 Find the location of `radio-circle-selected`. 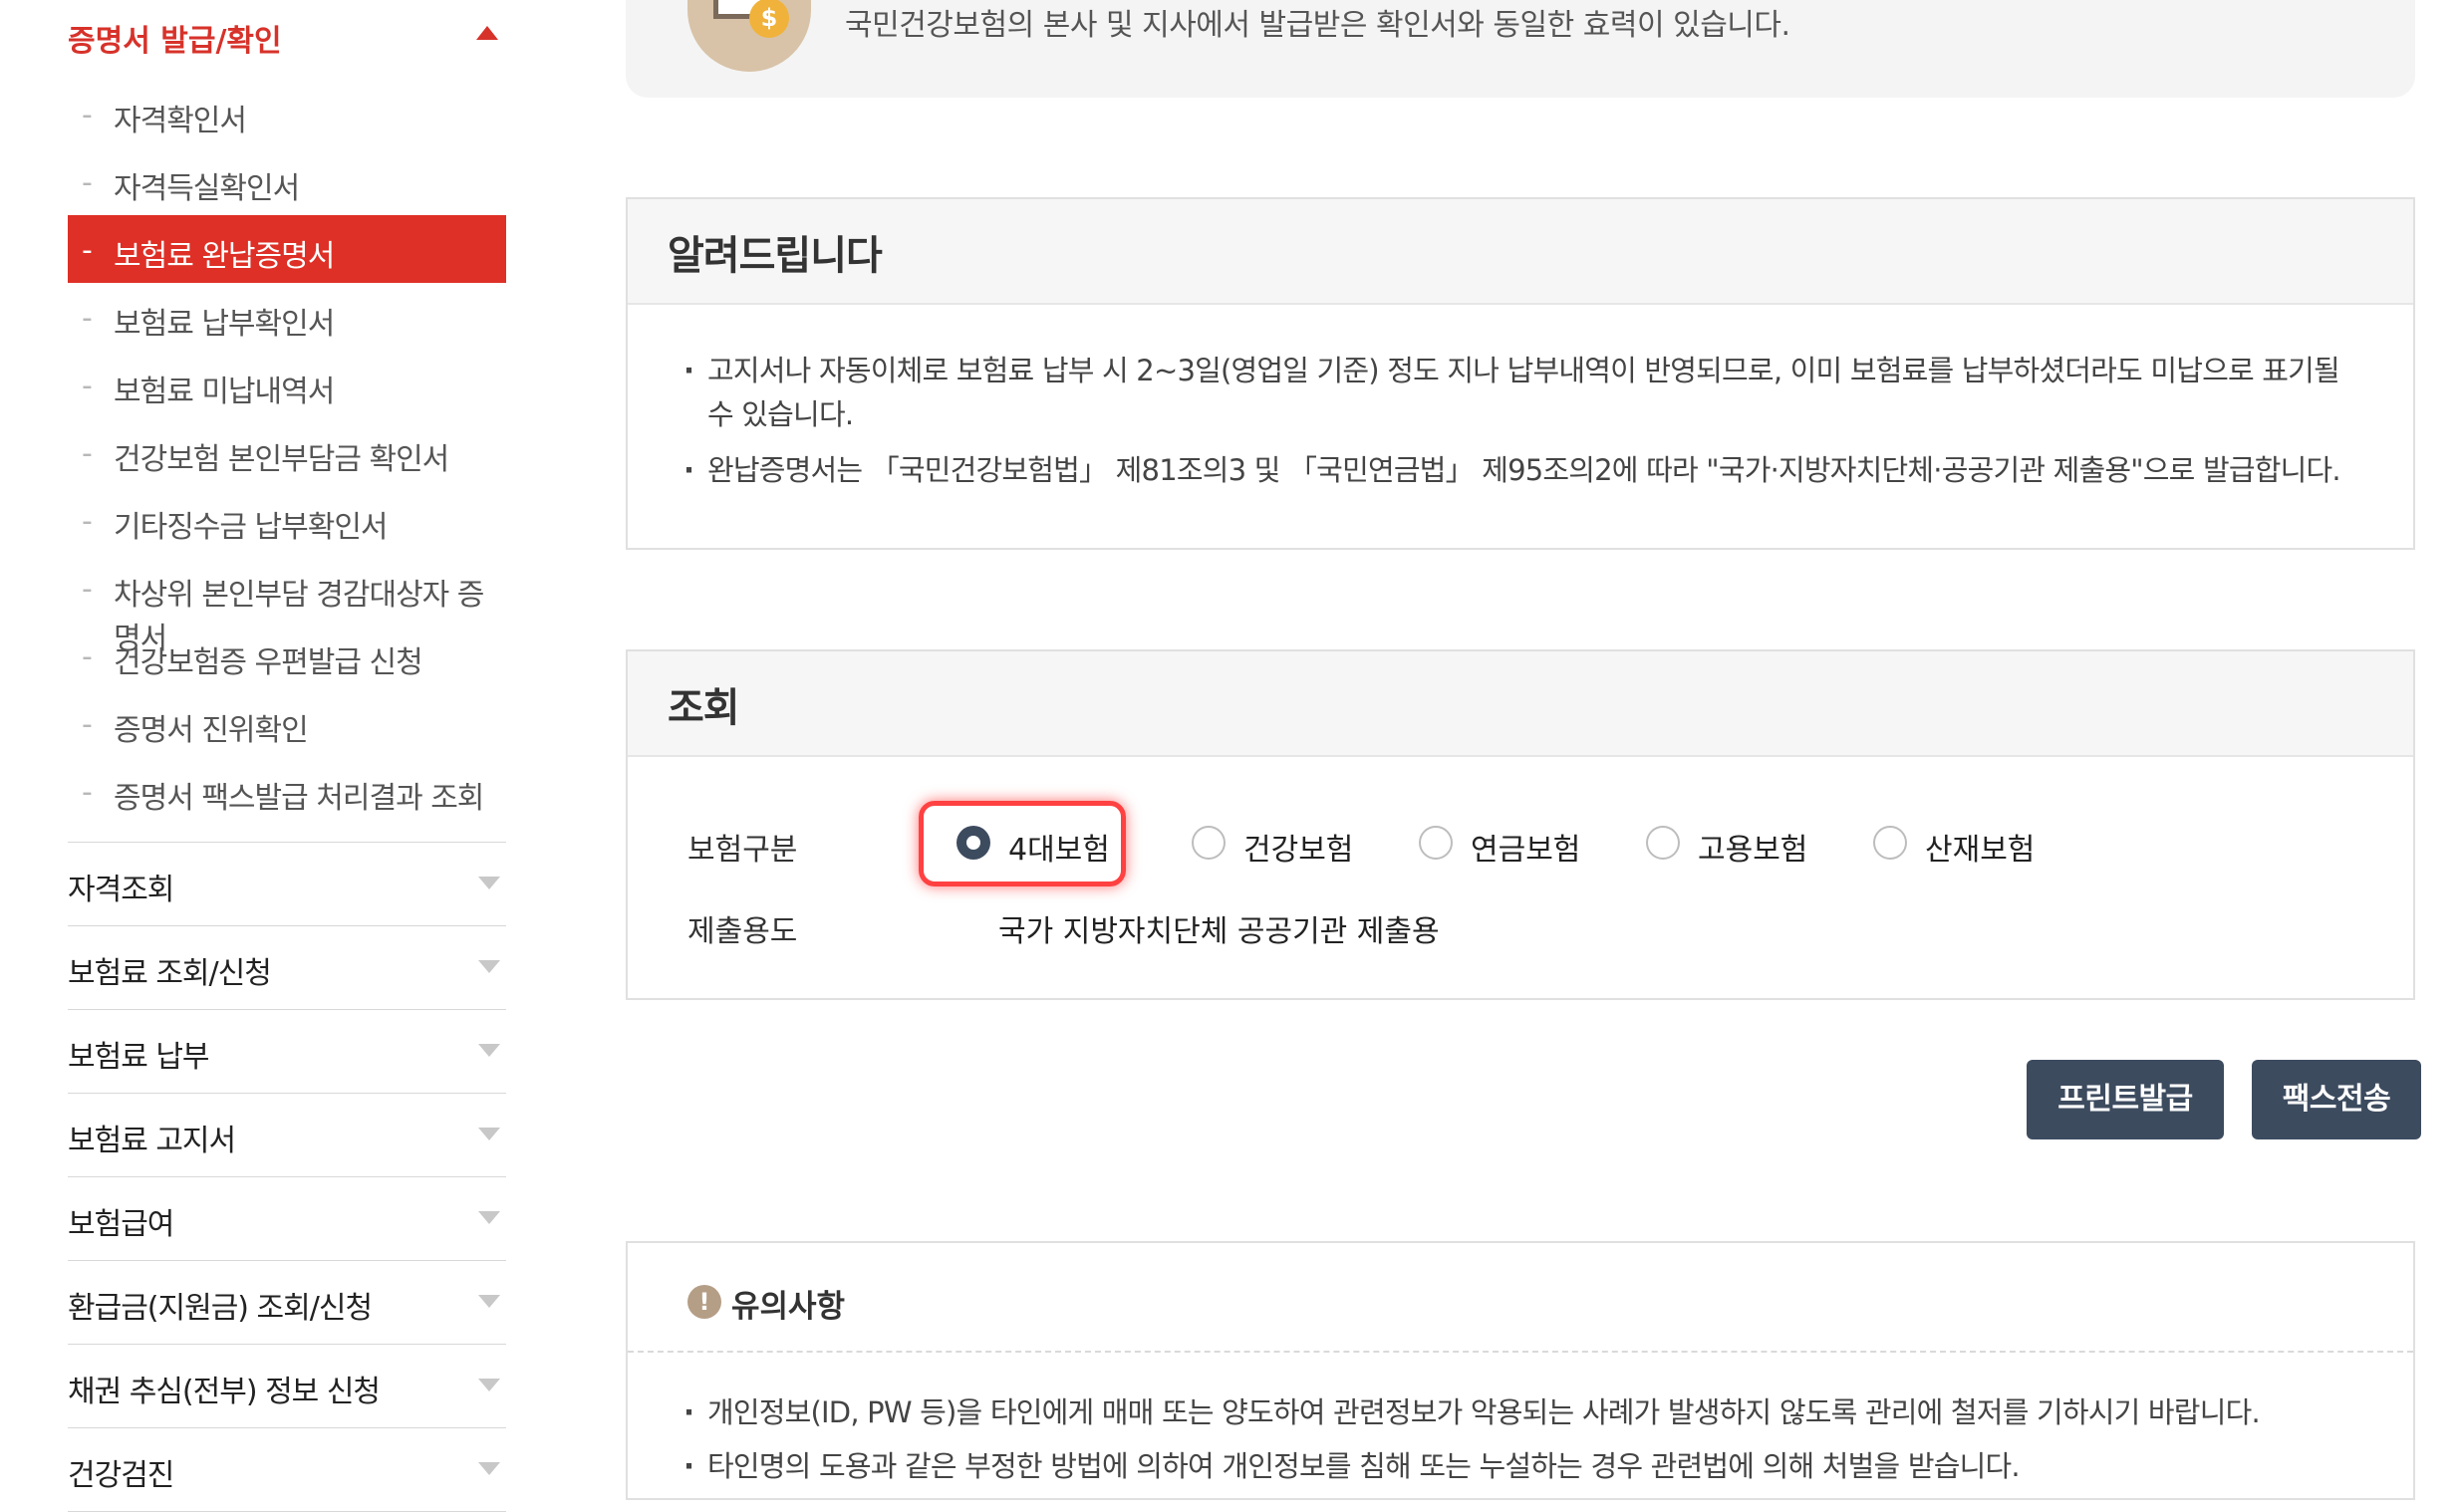

radio-circle-selected is located at coordinates (973, 843).